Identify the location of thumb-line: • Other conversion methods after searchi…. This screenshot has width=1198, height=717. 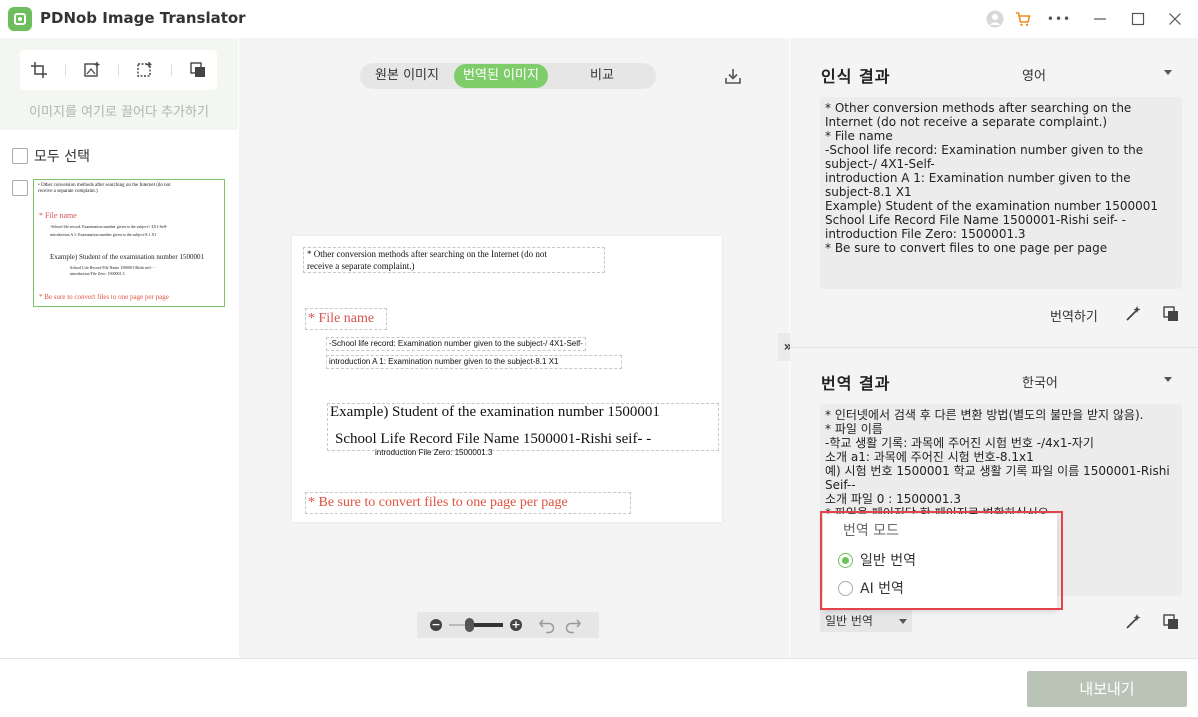
(104, 185).